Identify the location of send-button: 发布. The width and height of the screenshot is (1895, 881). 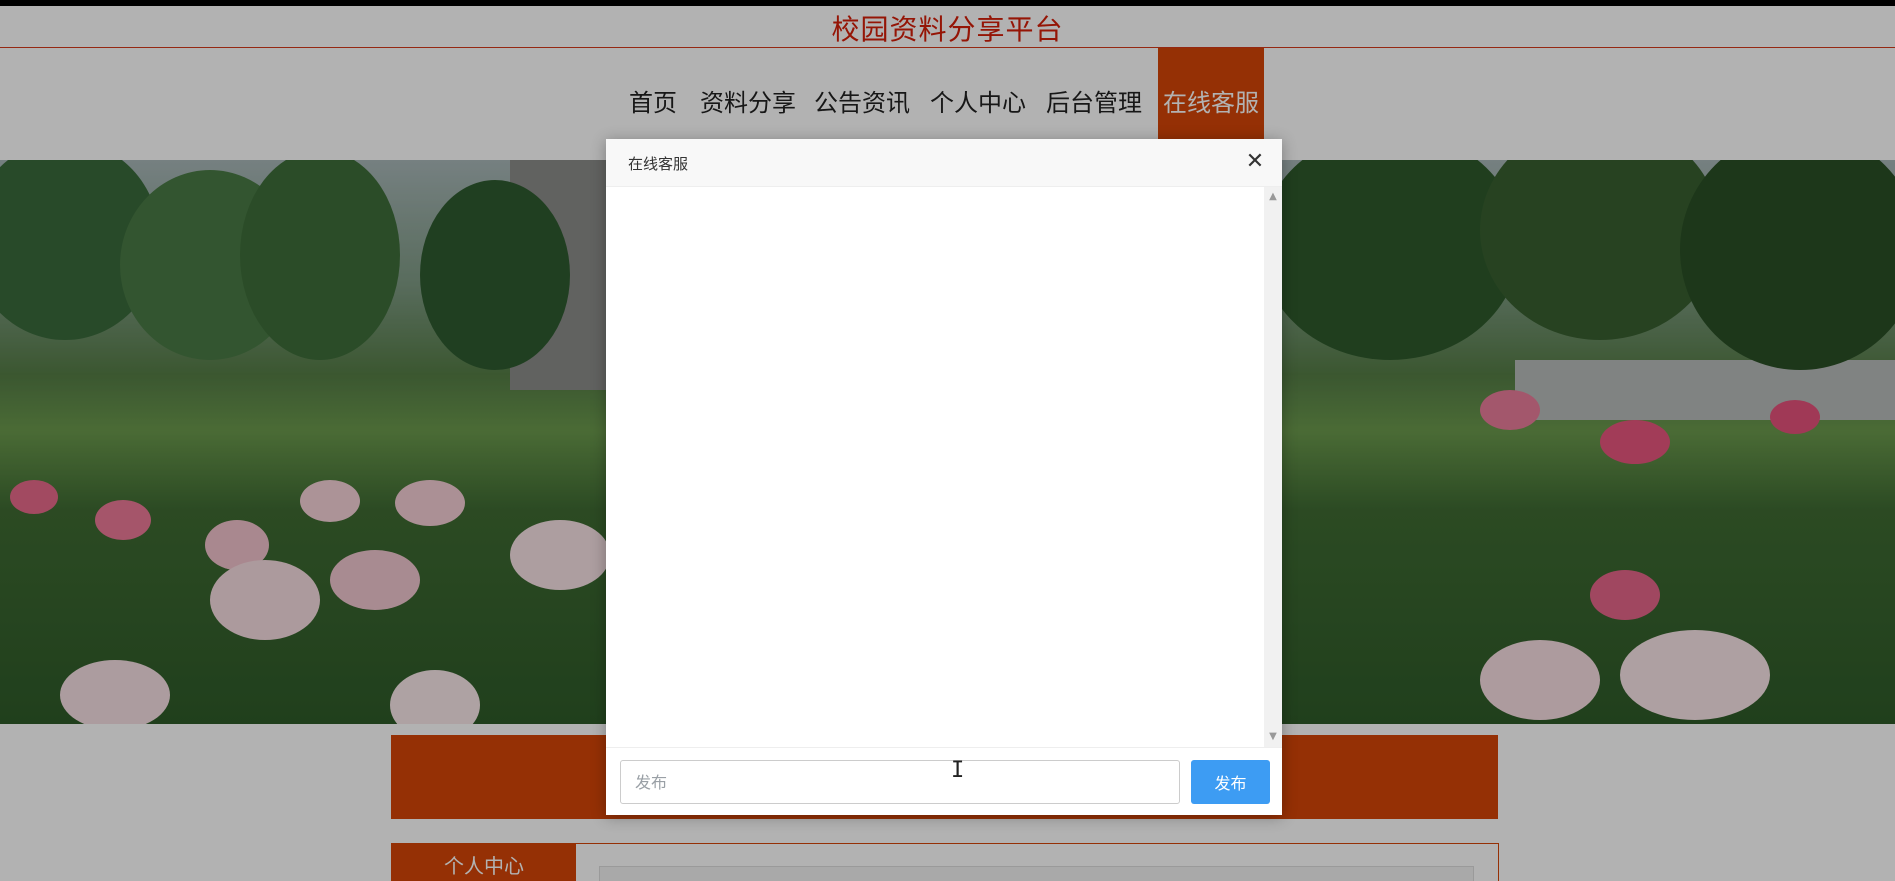
(1230, 782).